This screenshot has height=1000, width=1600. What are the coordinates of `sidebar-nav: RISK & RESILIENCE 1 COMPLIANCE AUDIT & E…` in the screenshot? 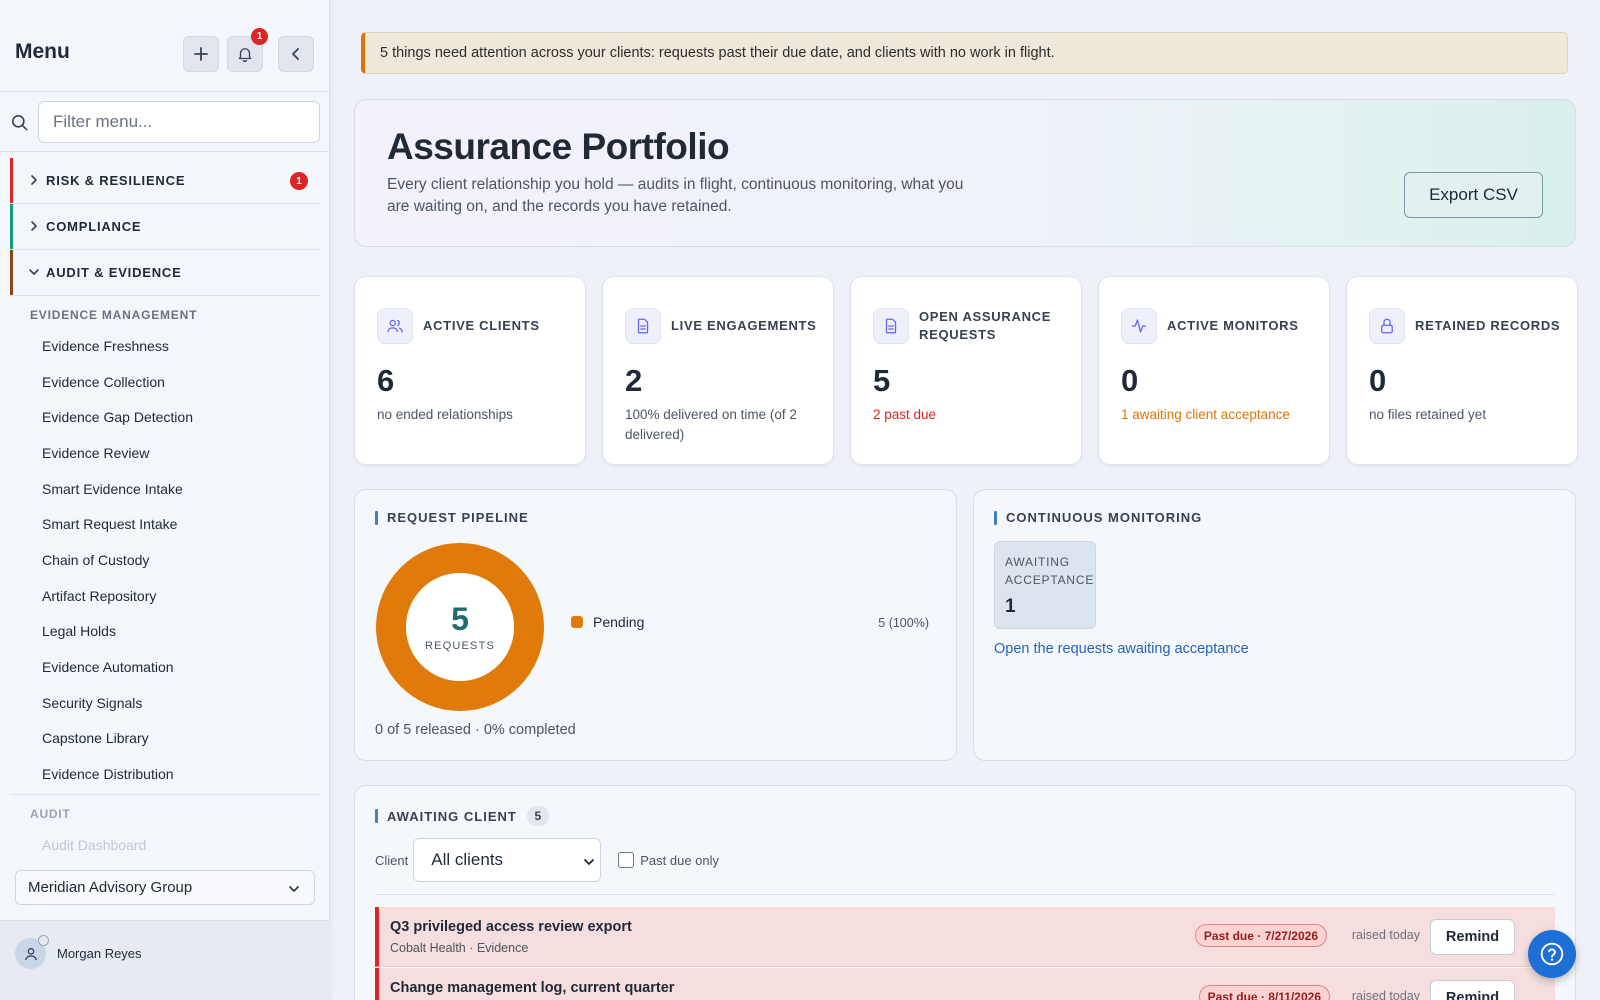 It's located at (165, 505).